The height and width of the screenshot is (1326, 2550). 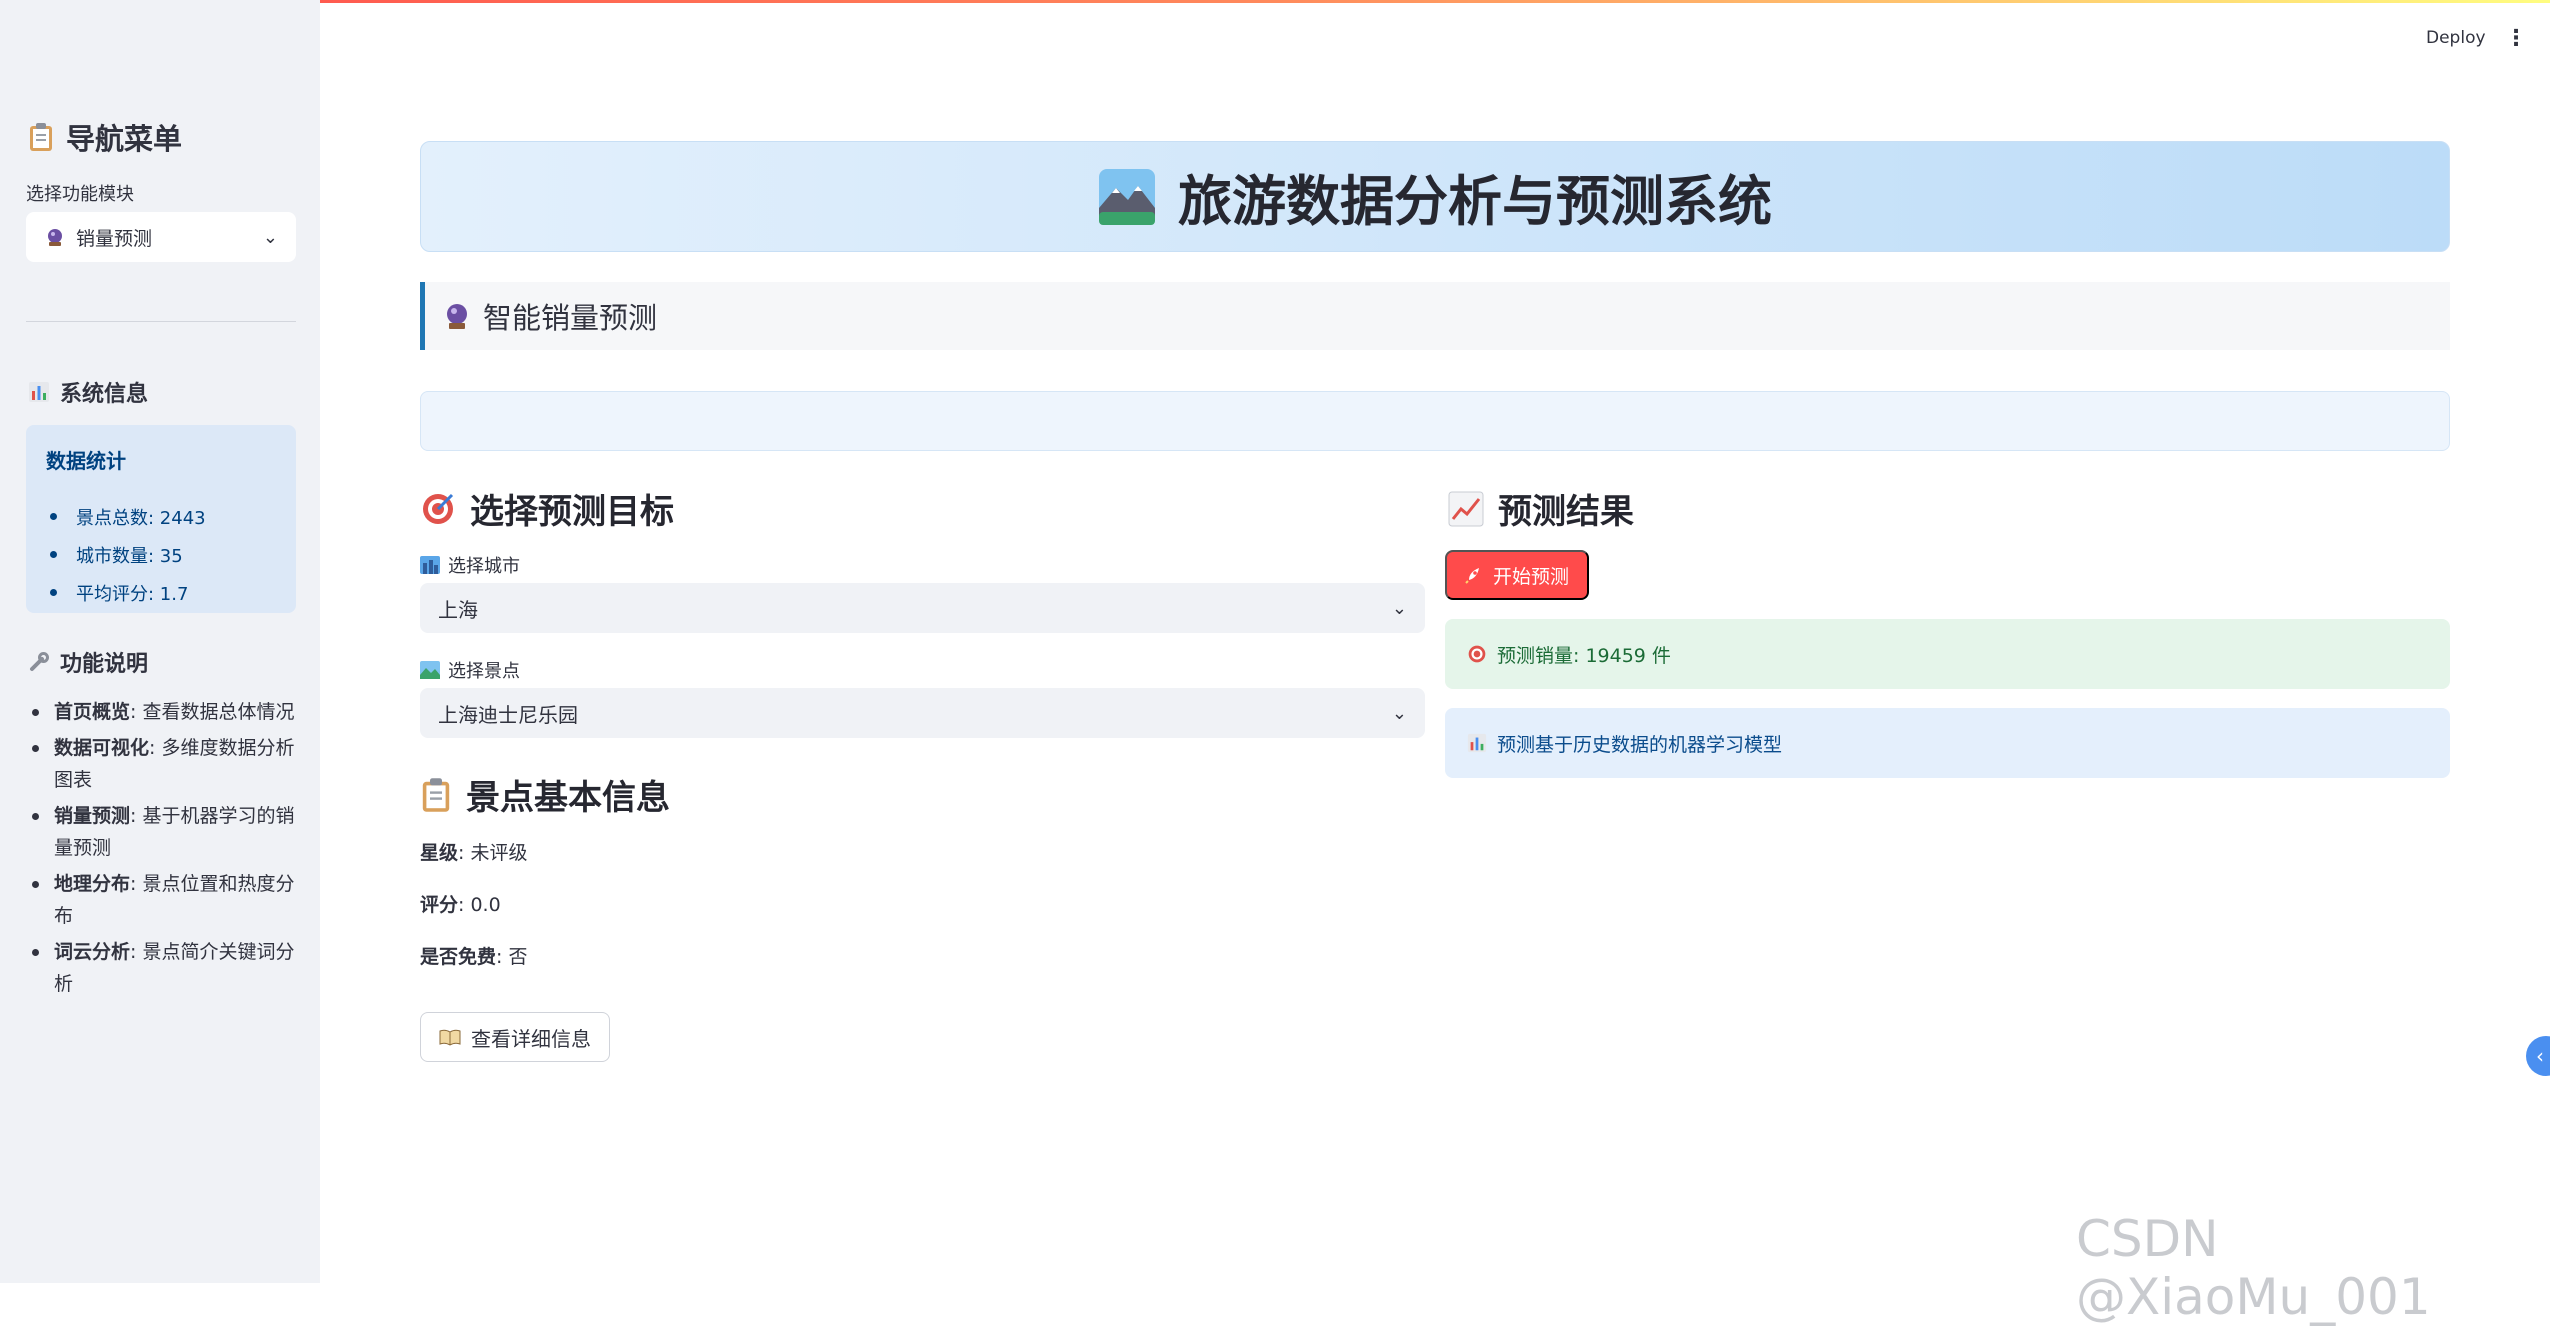 I want to click on empty-info-box, so click(x=1435, y=421).